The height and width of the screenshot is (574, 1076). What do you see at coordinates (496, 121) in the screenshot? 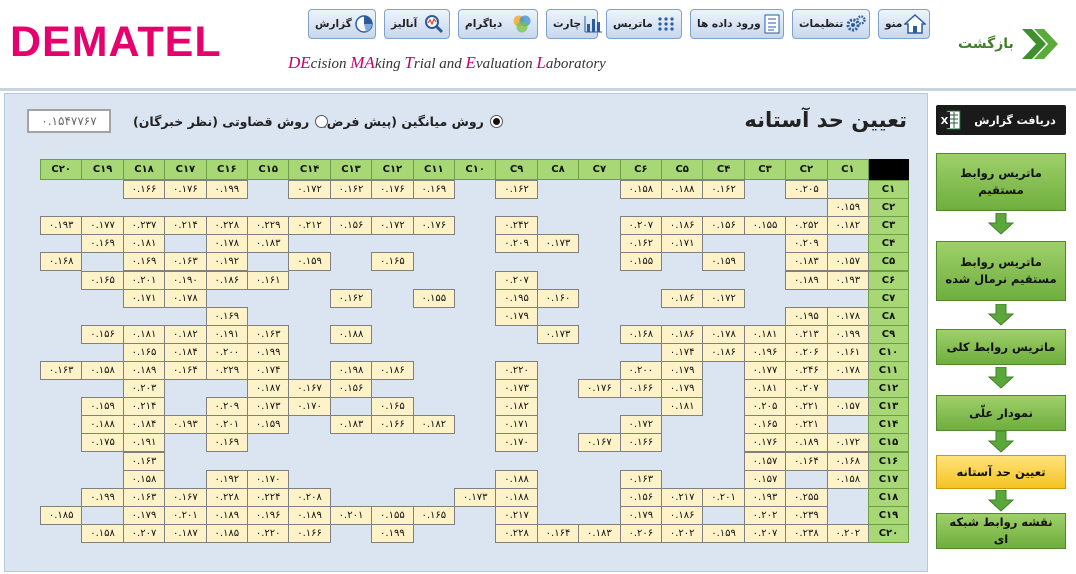
I see `radio-mean-dot` at bounding box center [496, 121].